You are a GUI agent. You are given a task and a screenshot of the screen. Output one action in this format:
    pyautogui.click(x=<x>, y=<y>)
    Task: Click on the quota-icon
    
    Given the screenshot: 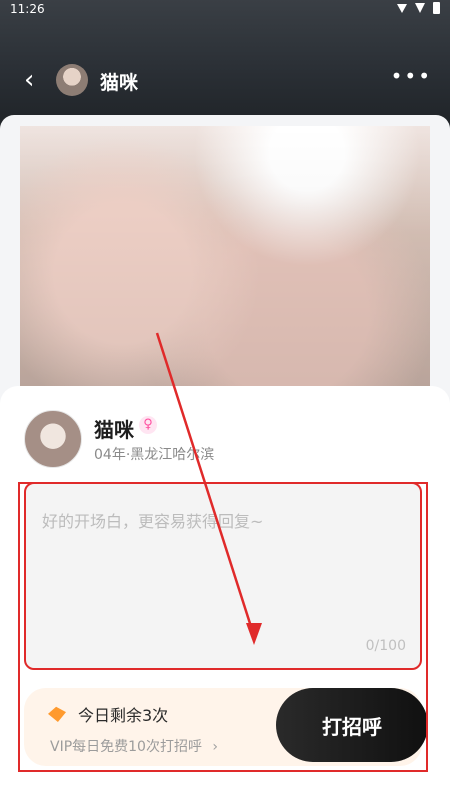 What is the action you would take?
    pyautogui.click(x=57, y=714)
    